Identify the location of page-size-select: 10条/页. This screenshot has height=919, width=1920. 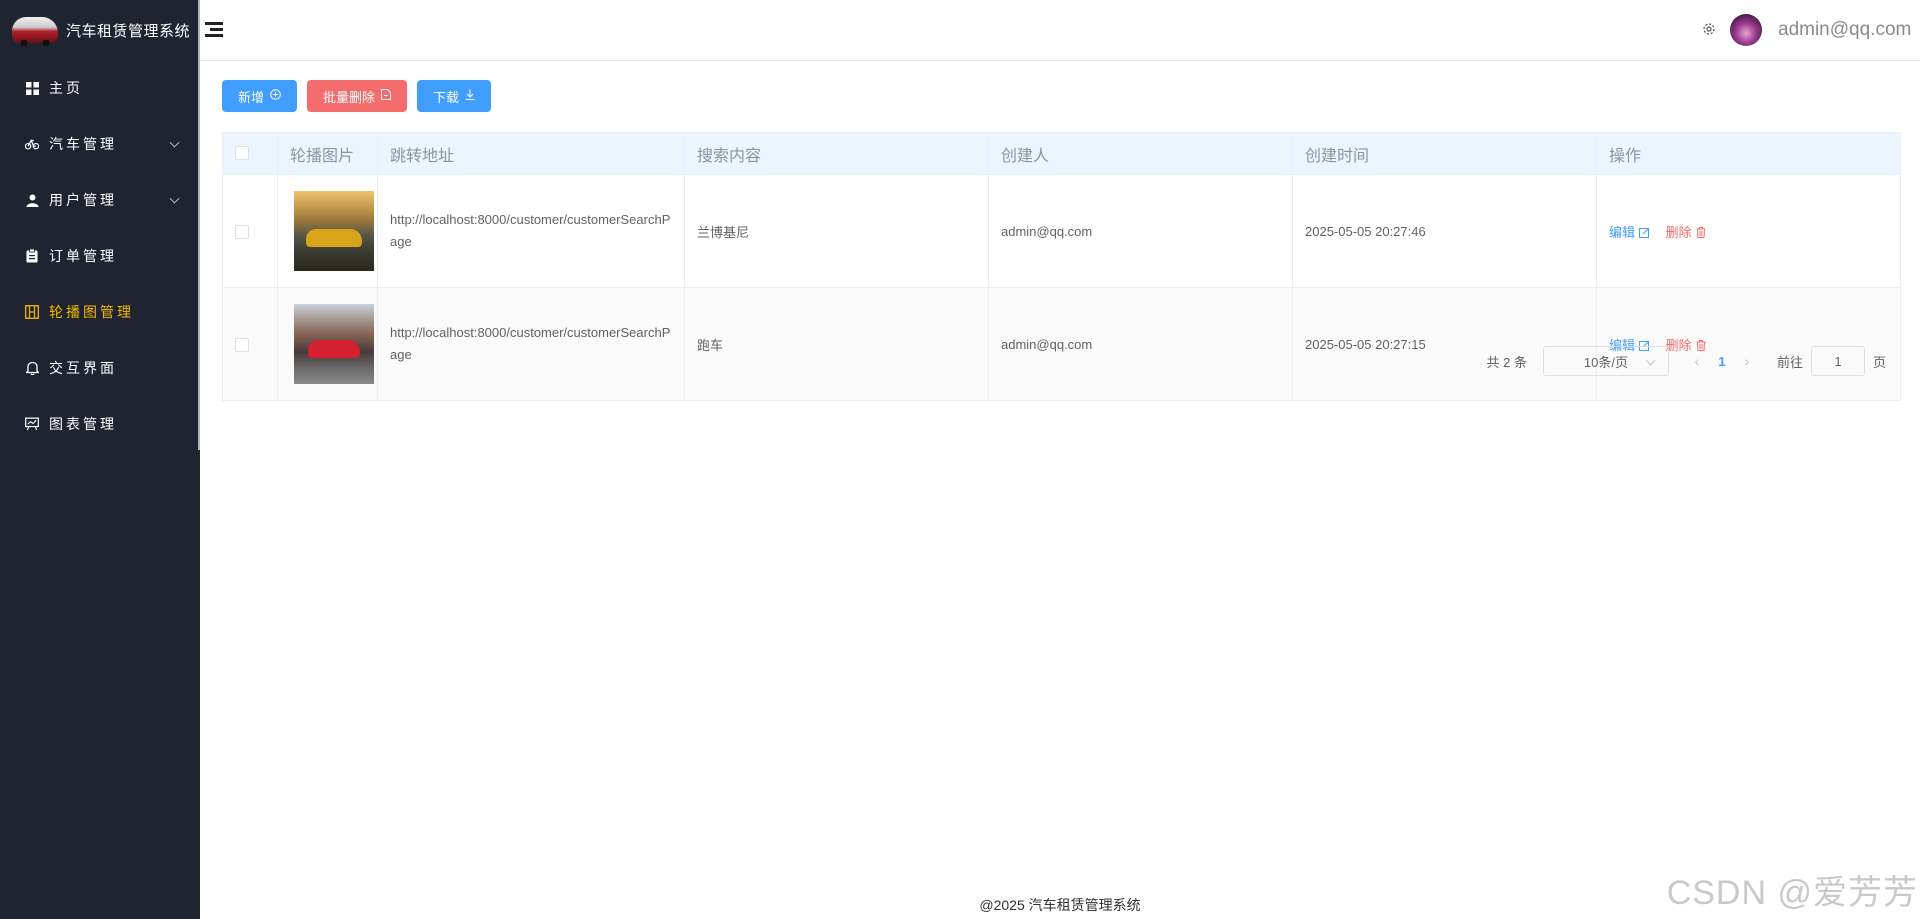
(1605, 361).